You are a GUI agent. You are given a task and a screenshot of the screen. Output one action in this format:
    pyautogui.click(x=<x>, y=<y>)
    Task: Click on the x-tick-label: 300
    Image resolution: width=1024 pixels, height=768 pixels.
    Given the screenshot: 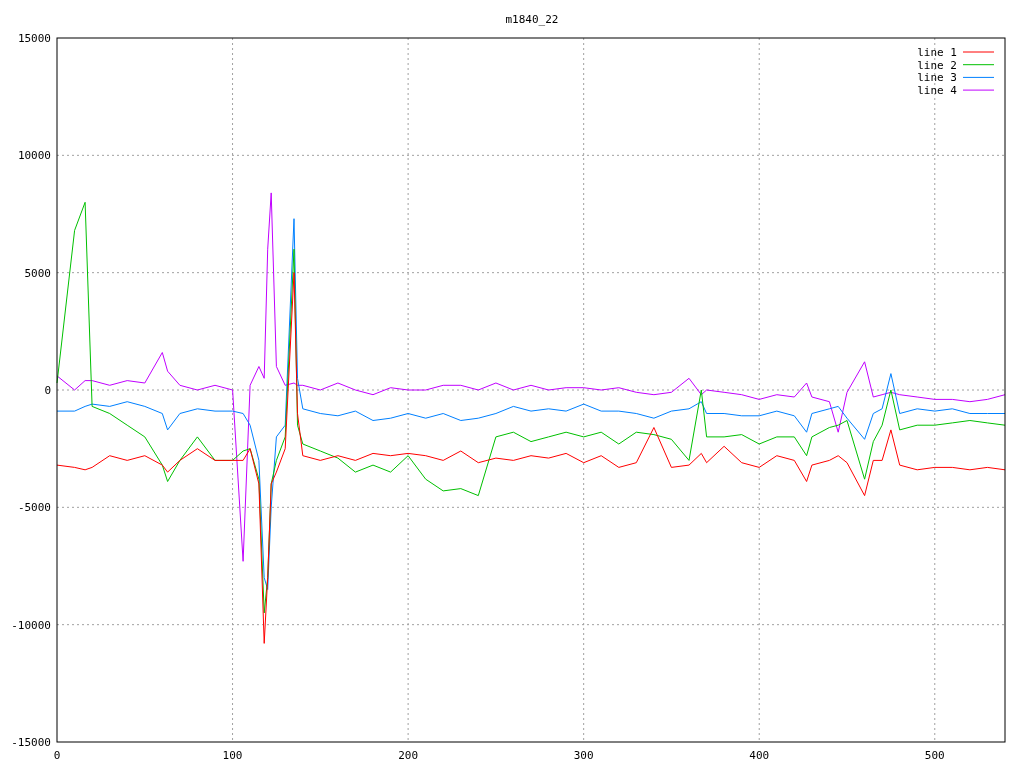 What is the action you would take?
    pyautogui.click(x=583, y=755)
    